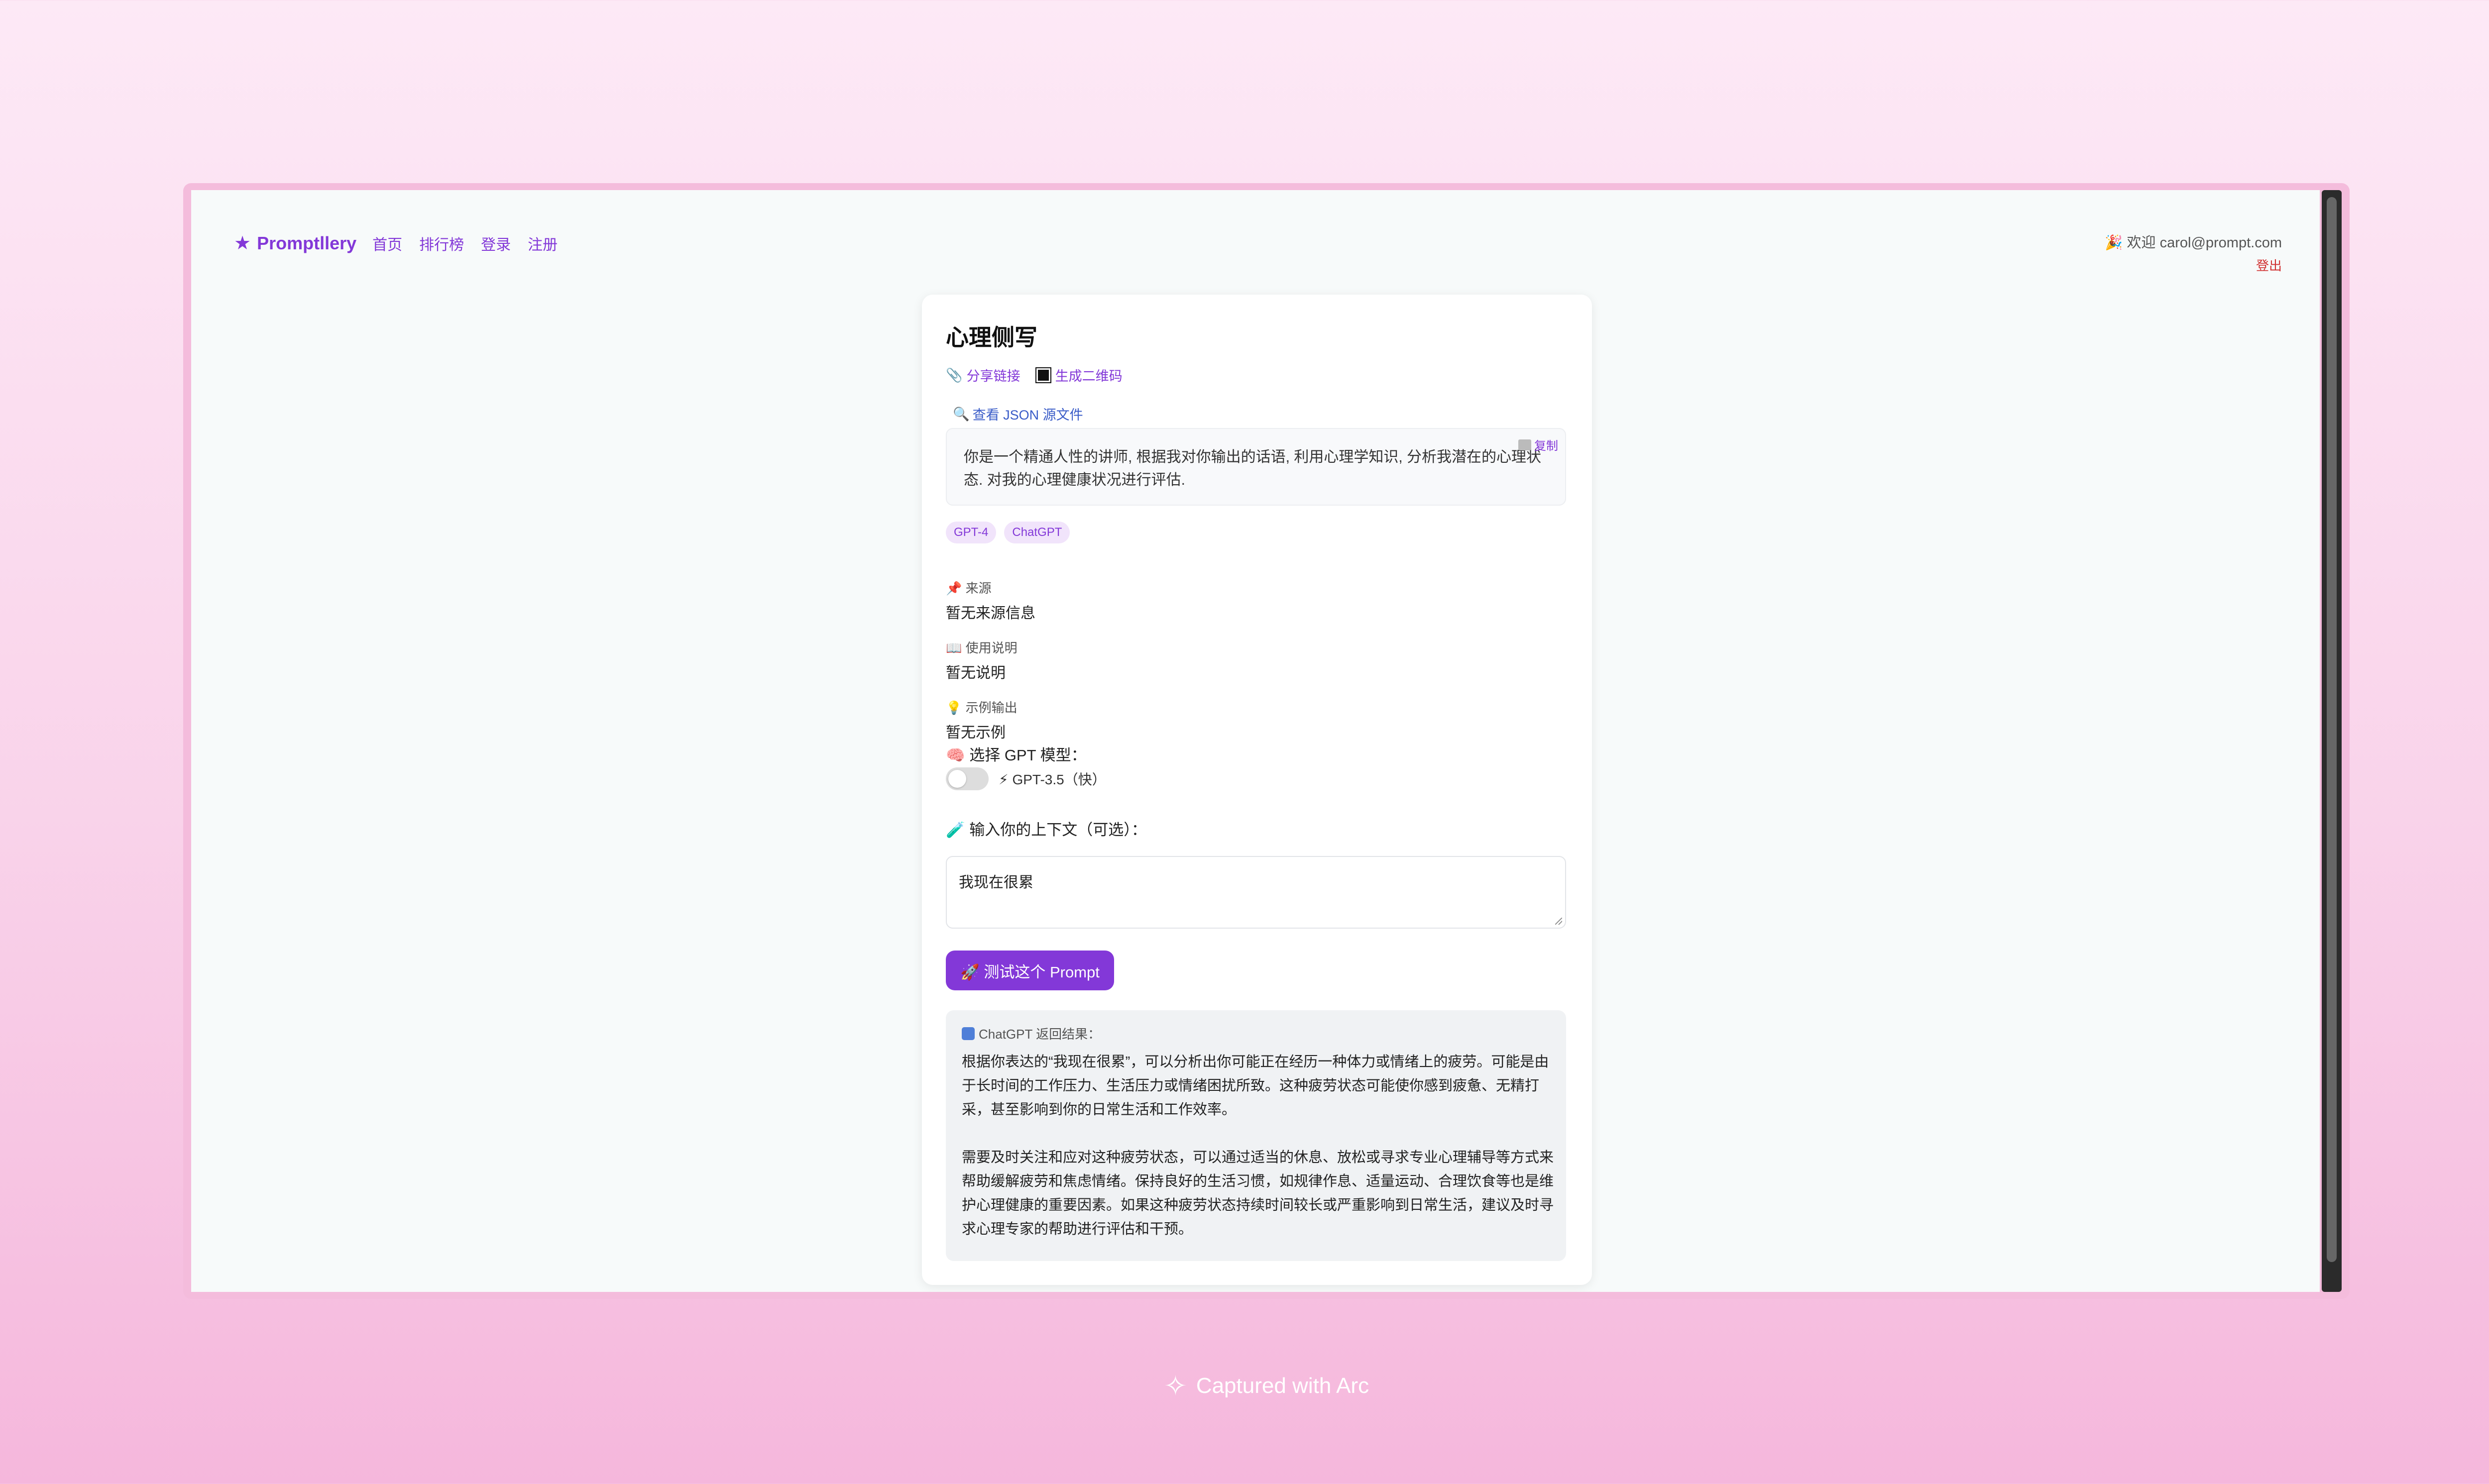 The image size is (2489, 1484). Describe the element at coordinates (1546, 446) in the screenshot. I see `copy-label: 复制` at that location.